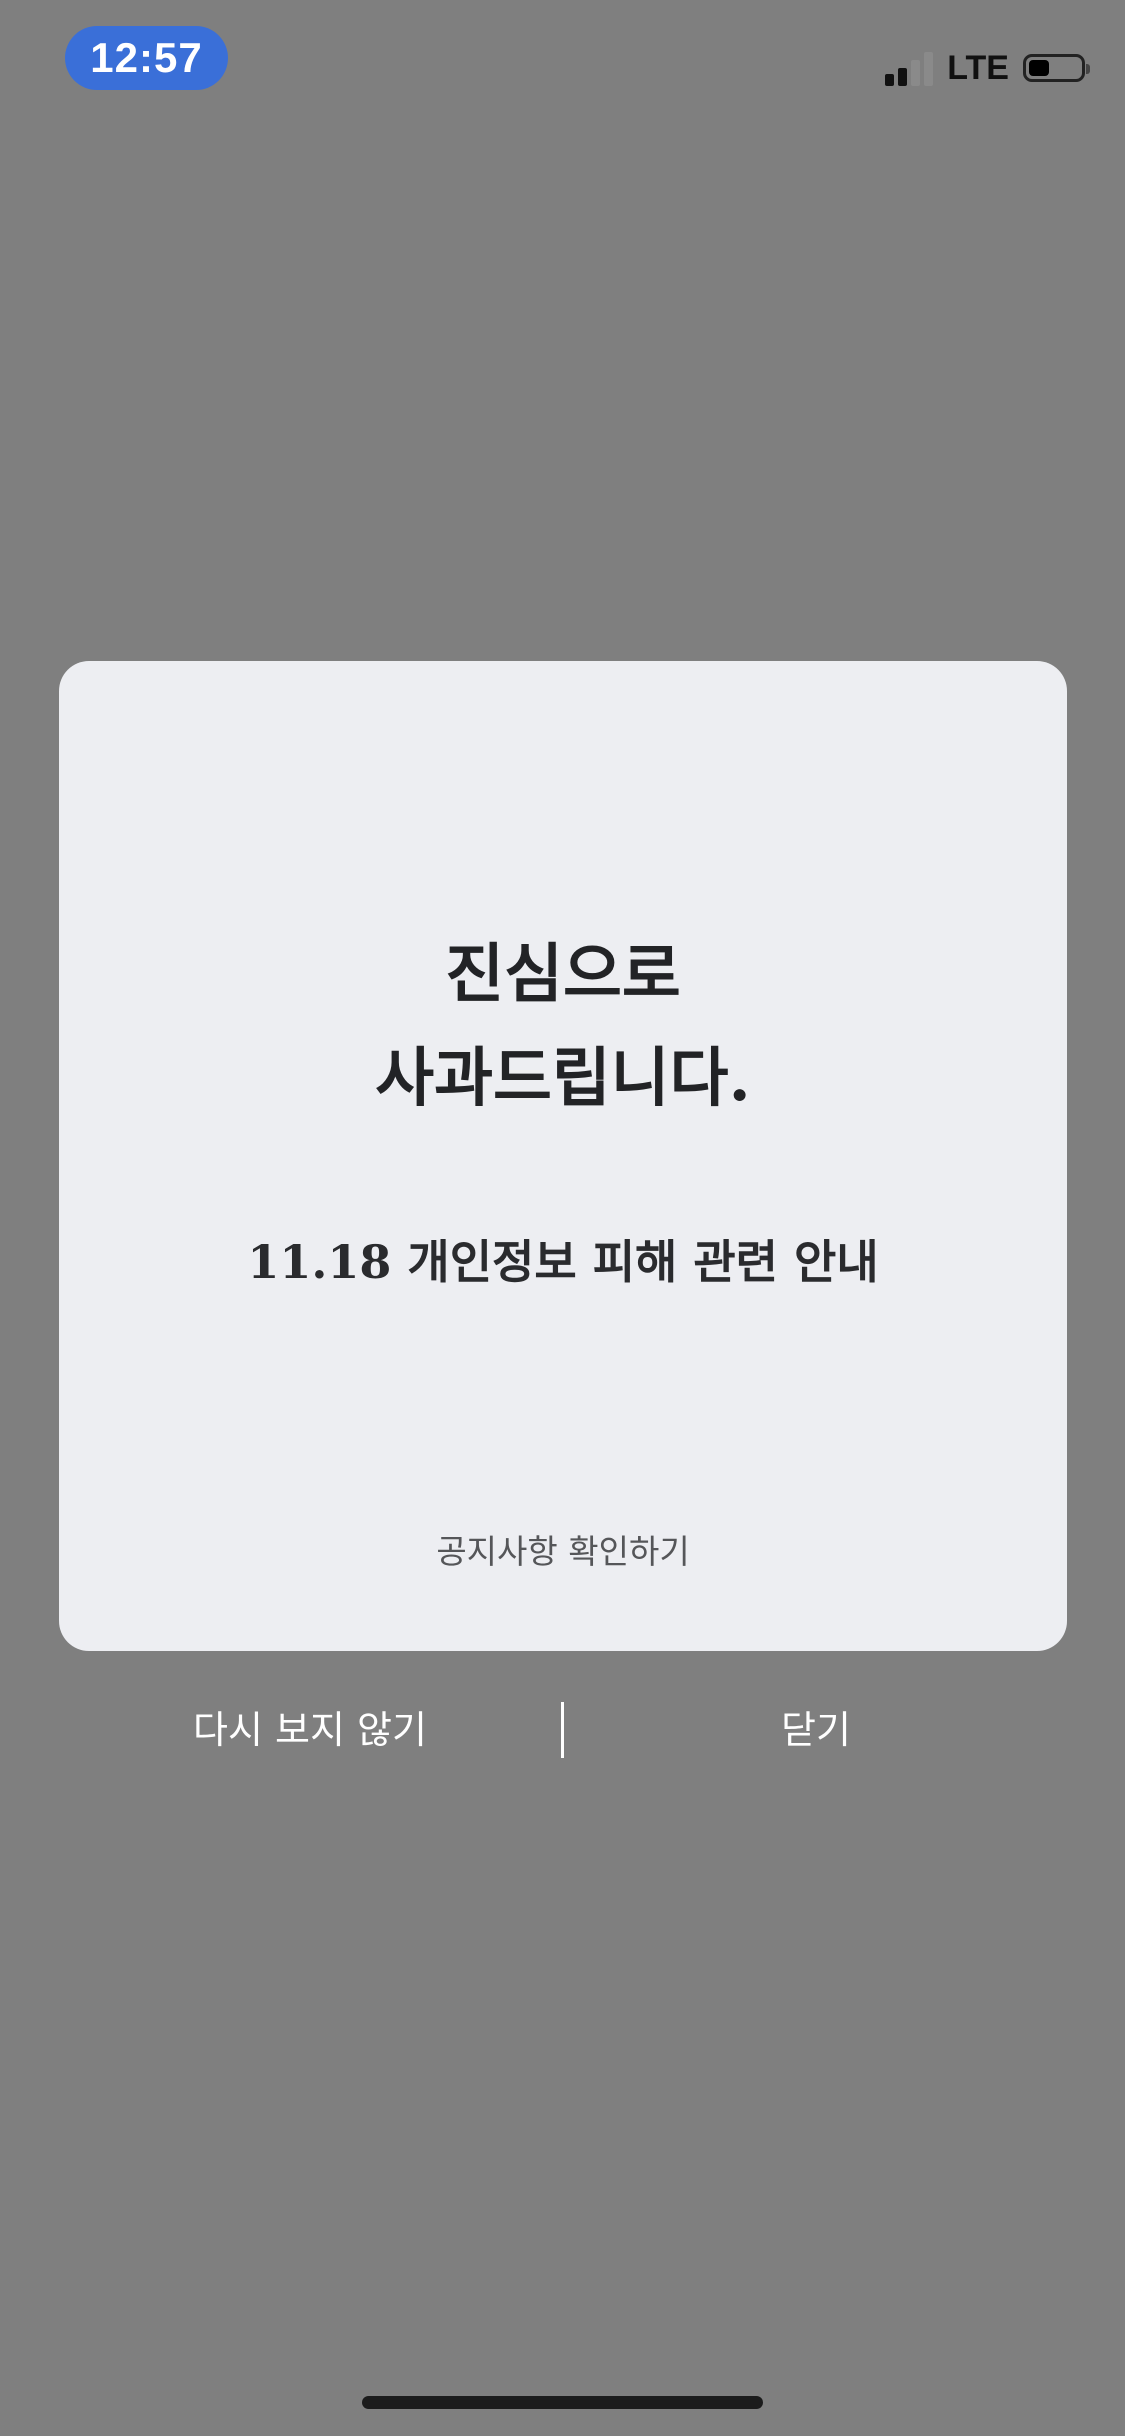 The width and height of the screenshot is (1125, 2436). Describe the element at coordinates (563, 1262) in the screenshot. I see `notice-subtitle: 11.18 개인정보 피해 관련 안내` at that location.